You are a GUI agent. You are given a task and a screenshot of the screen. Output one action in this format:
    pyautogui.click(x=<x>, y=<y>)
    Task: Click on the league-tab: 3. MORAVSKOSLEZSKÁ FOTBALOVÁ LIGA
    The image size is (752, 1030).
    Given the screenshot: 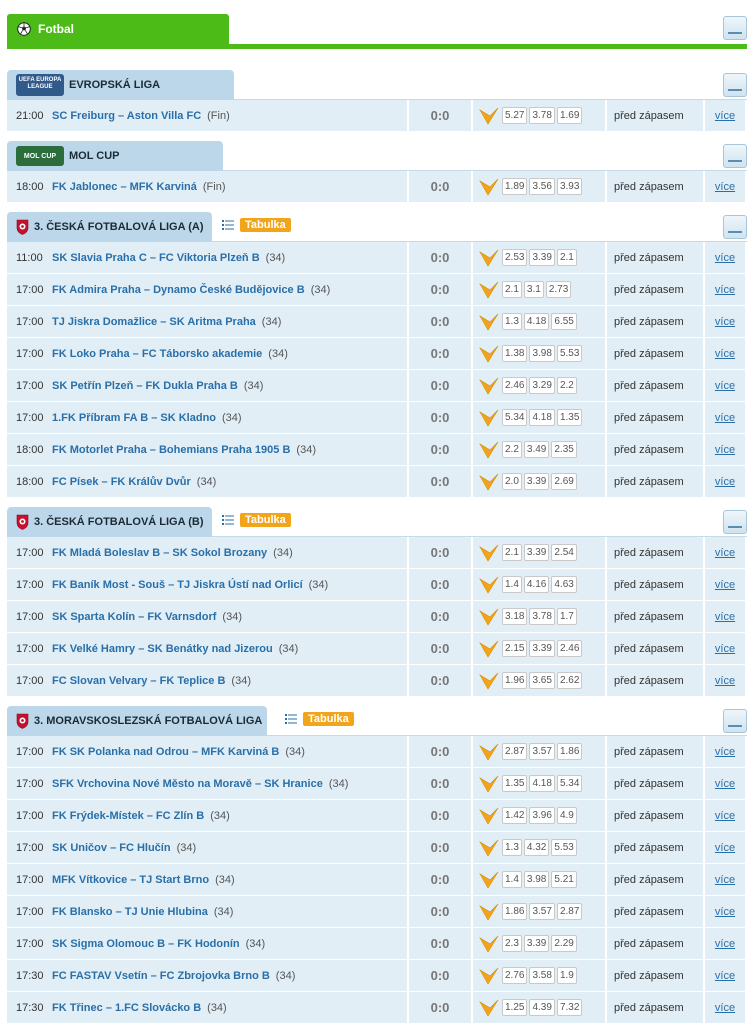 What is the action you would take?
    pyautogui.click(x=137, y=721)
    